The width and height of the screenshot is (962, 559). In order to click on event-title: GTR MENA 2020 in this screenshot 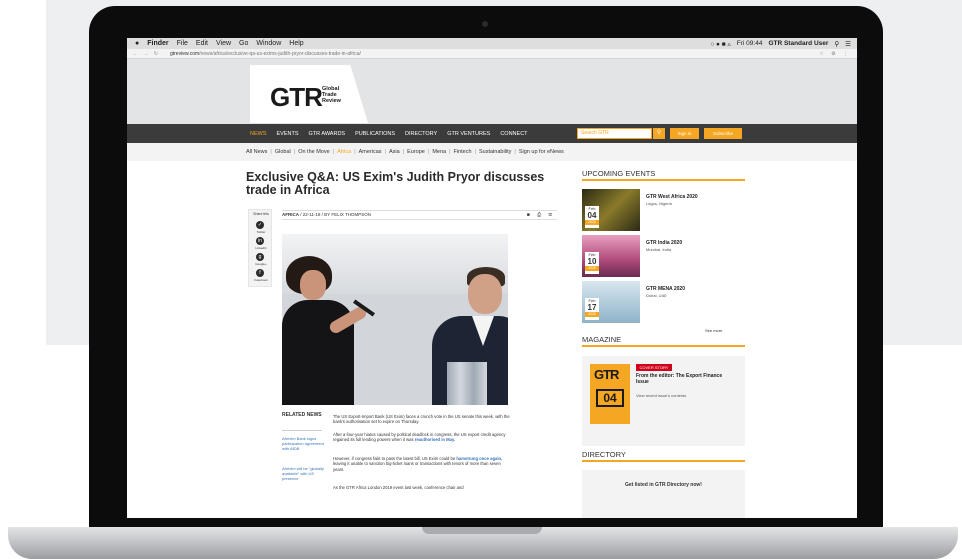, I will do `click(665, 289)`.